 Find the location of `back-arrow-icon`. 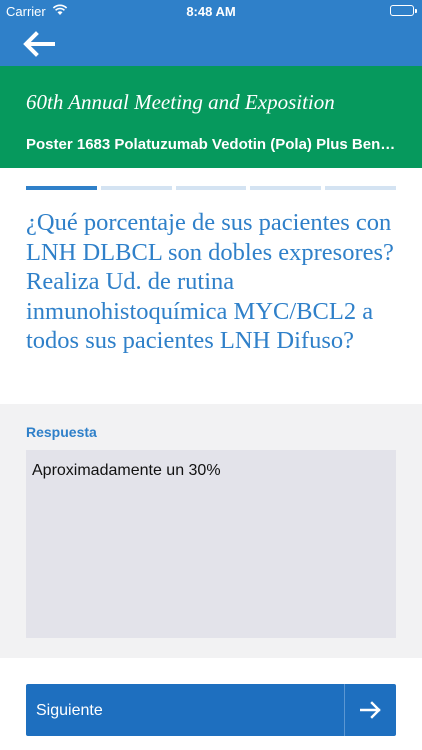

back-arrow-icon is located at coordinates (39, 44).